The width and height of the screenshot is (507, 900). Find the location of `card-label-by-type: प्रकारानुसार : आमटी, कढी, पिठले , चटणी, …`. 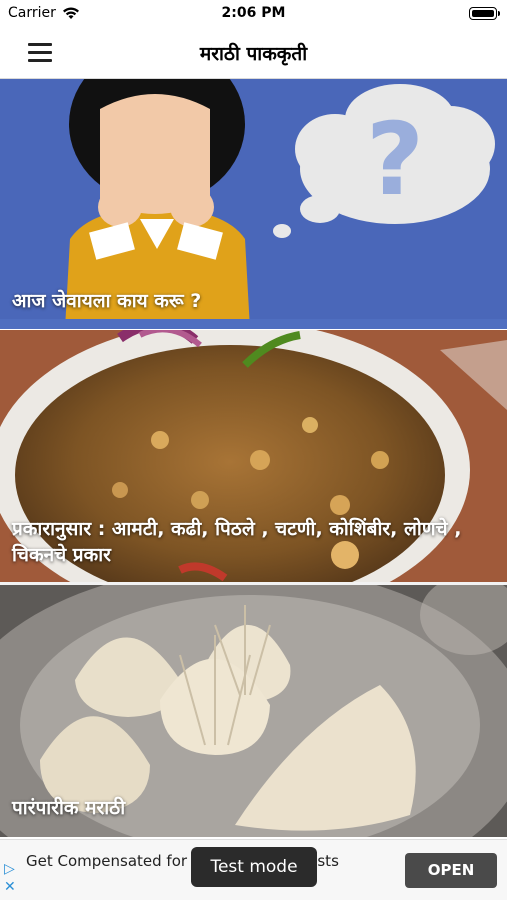

card-label-by-type: प्रकारानुसार : आमटी, कढी, पिठले , चटणी, … is located at coordinates (237, 542).